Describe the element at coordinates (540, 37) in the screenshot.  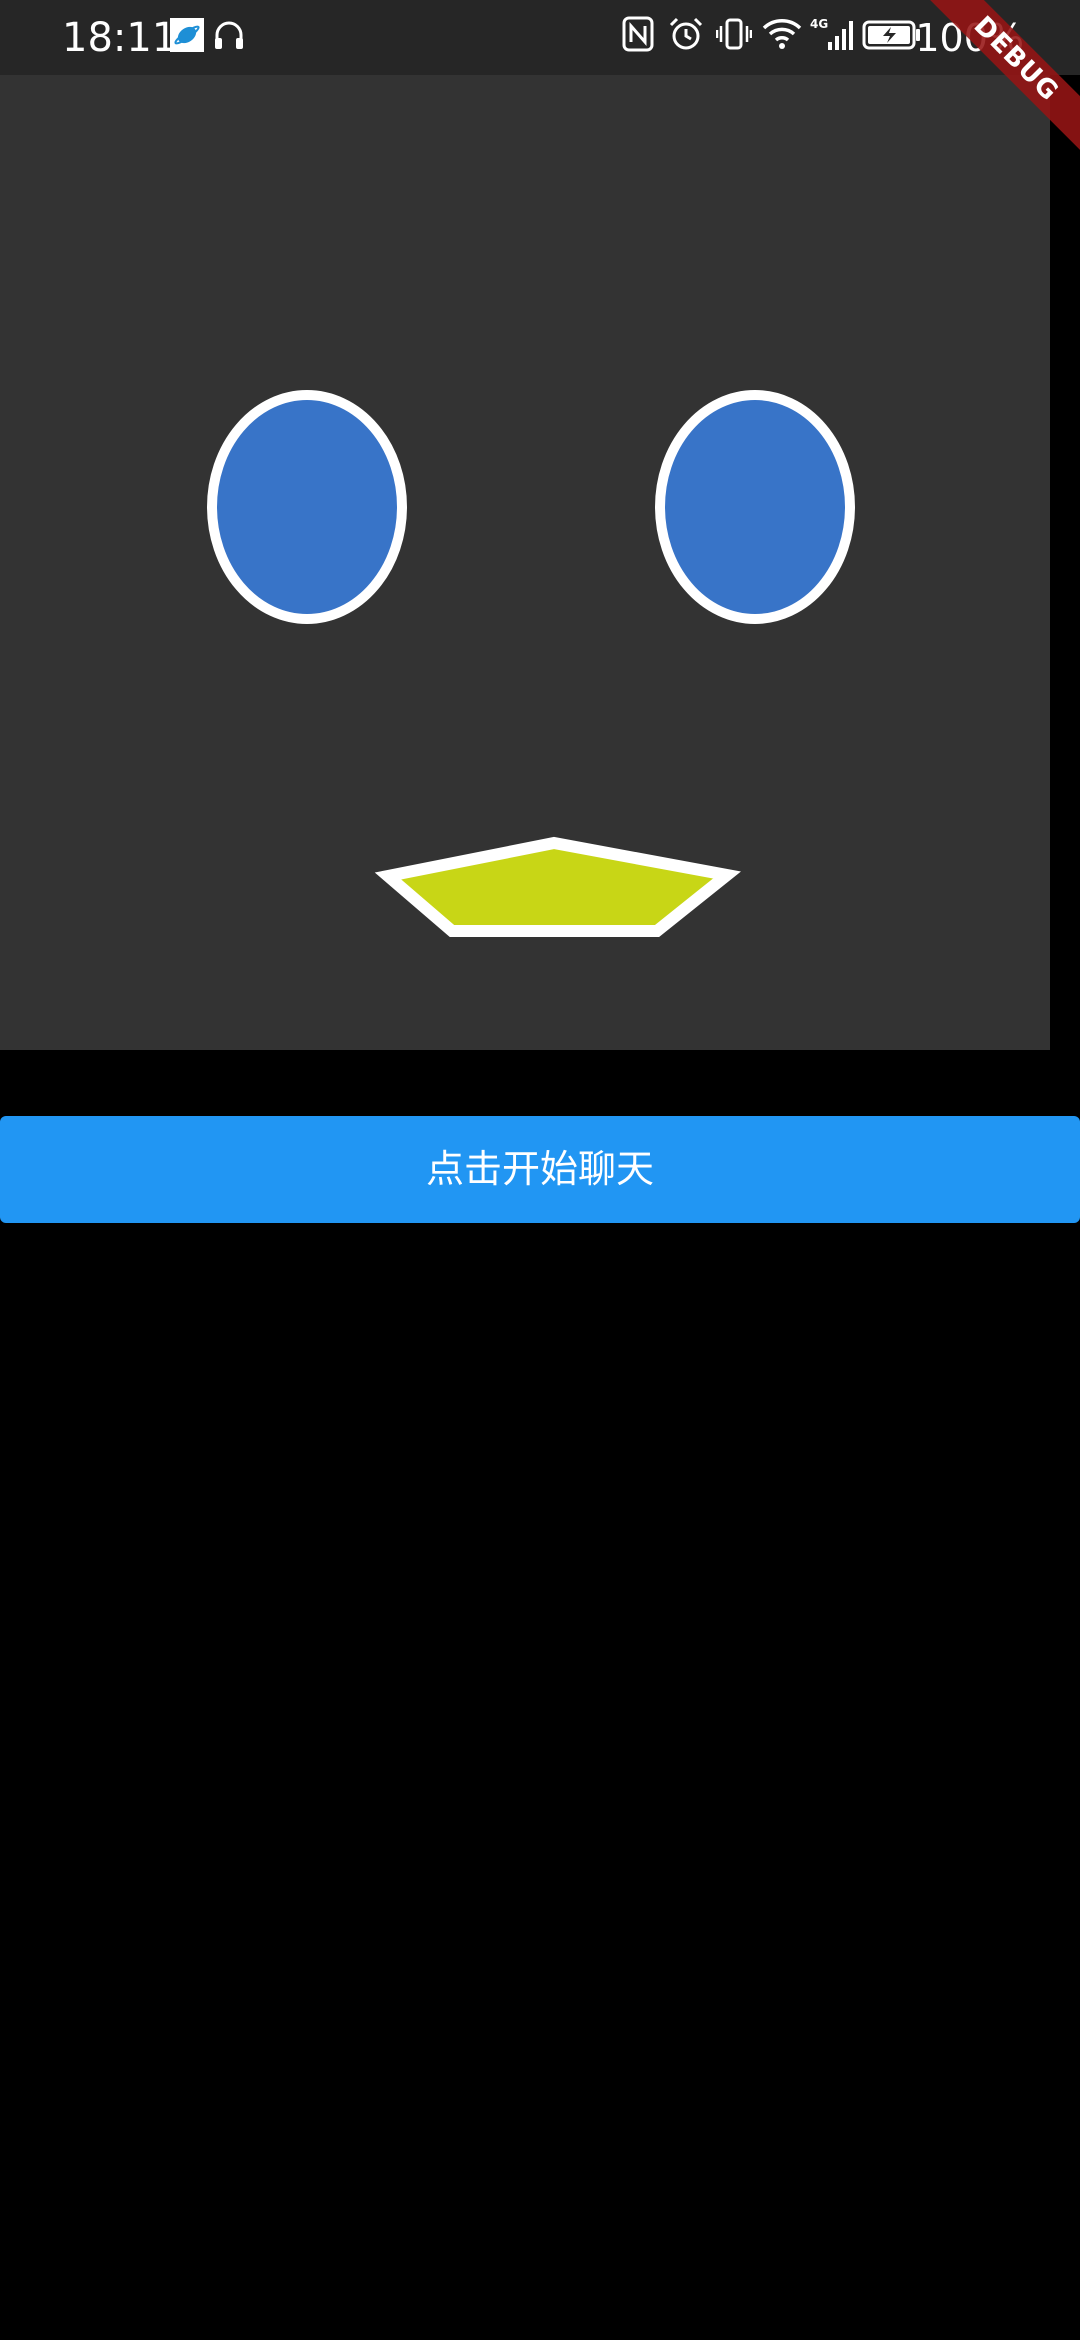
I see `status-bar: 18:11 4G 100%` at that location.